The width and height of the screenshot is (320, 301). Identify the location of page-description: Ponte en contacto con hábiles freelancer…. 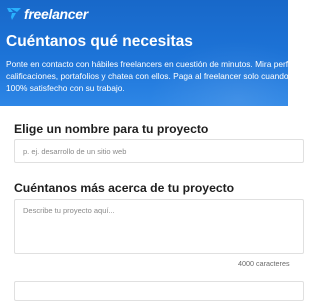
(147, 76).